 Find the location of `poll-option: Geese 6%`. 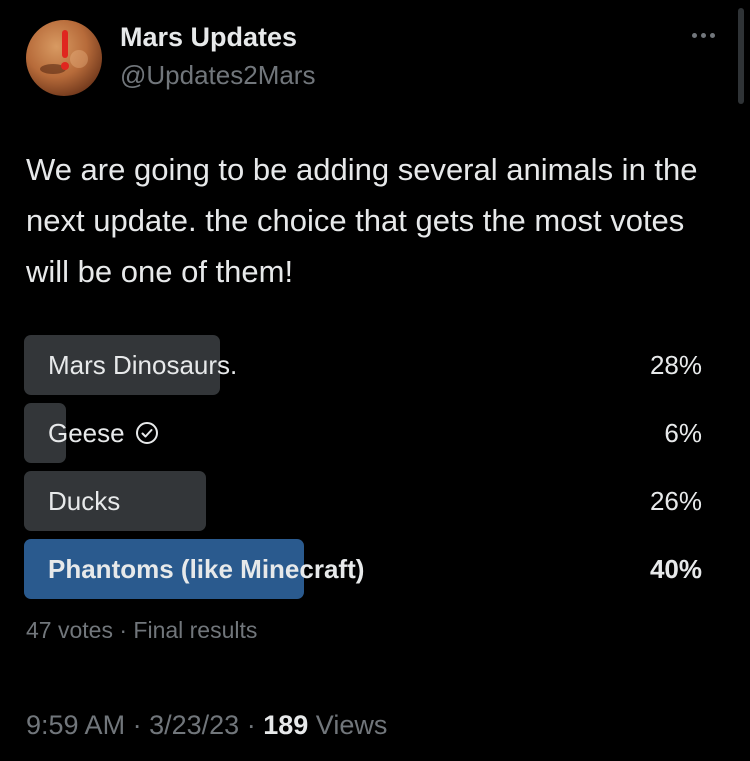

poll-option: Geese 6% is located at coordinates (363, 433).